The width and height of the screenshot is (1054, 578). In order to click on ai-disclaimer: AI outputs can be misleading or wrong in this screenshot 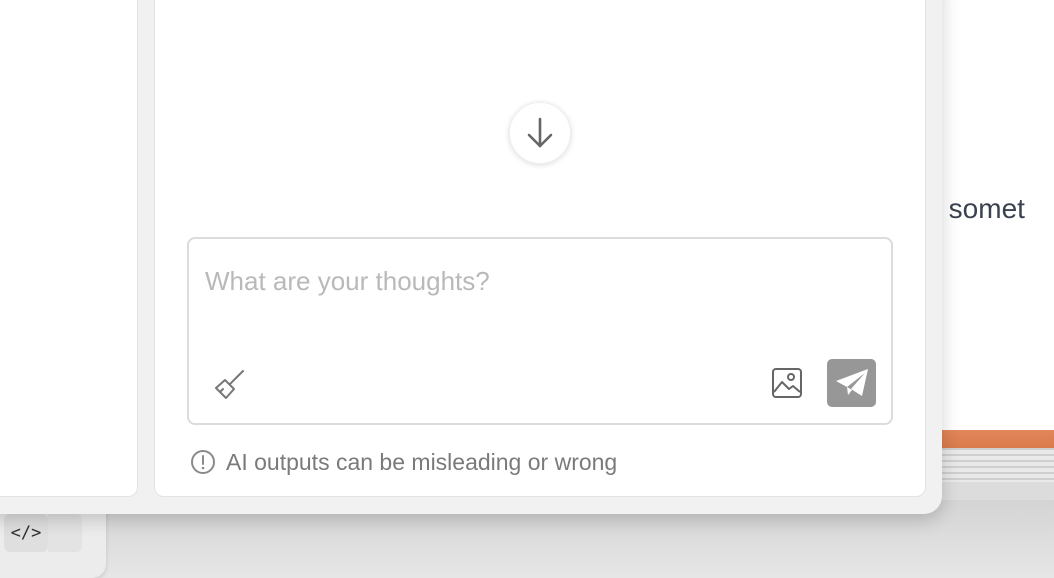, I will do `click(403, 462)`.